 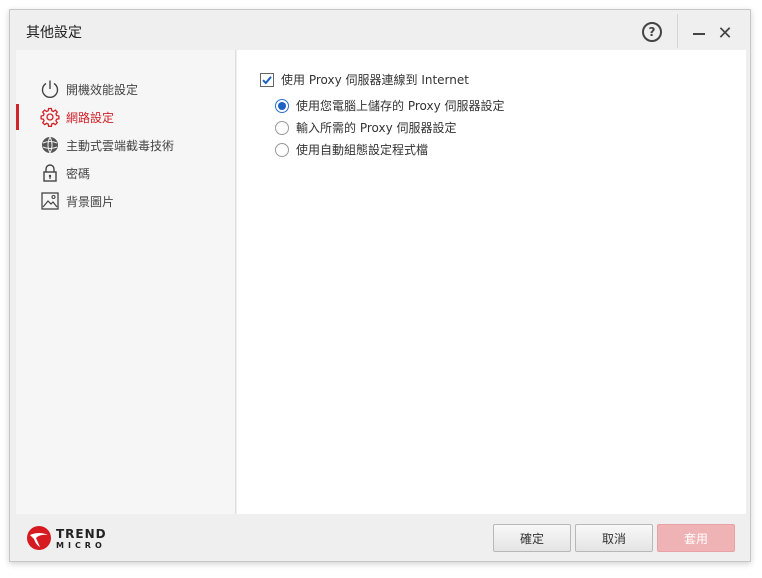 I want to click on checkmark-icon, so click(x=267, y=79).